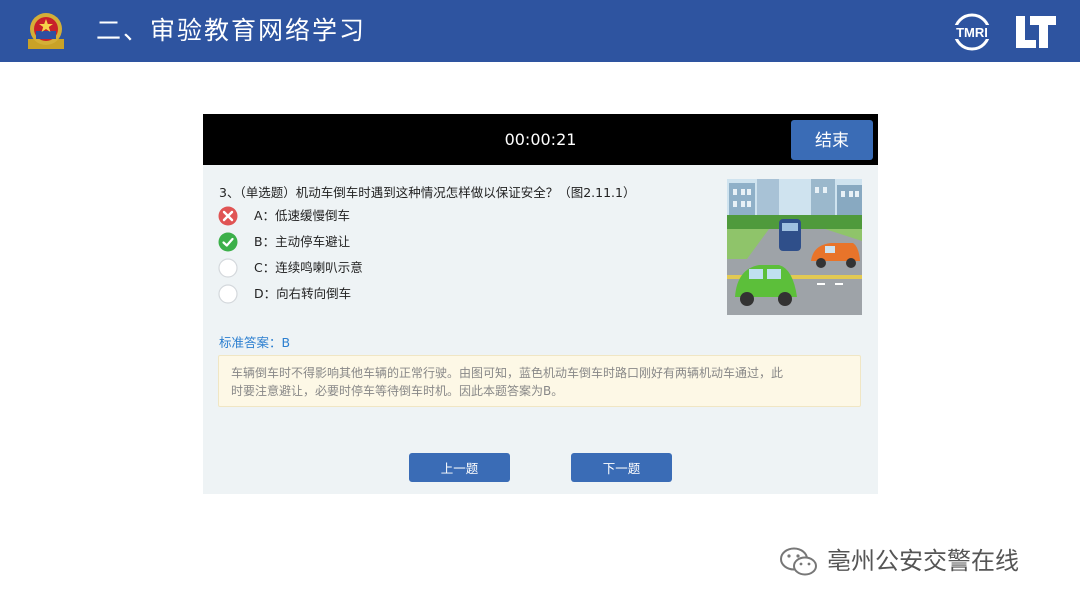 The width and height of the screenshot is (1080, 608). Describe the element at coordinates (397, 391) in the screenshot. I see `explanation-line: 时要注意避让，必要时停车等待倒车时机。因此本题答案为B。` at that location.